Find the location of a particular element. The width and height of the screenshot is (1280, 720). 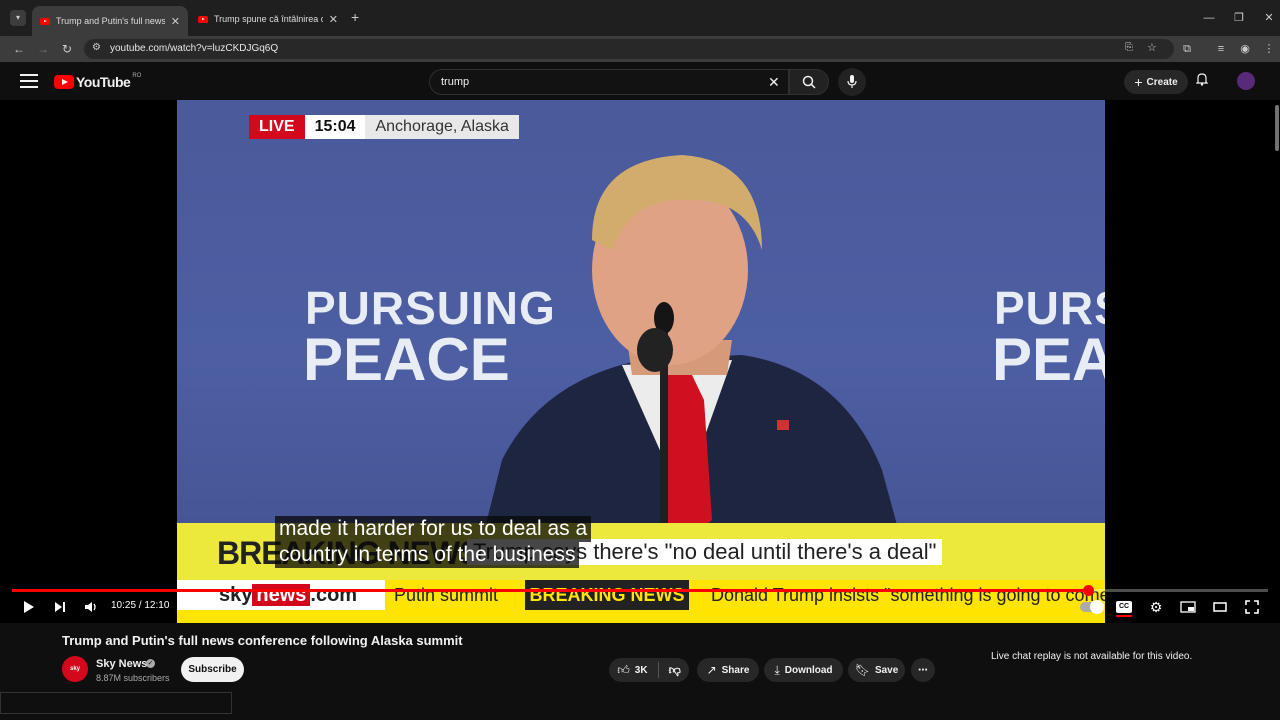

tab-title: Trump spune că întâlnirea cu P is located at coordinates (268, 19).